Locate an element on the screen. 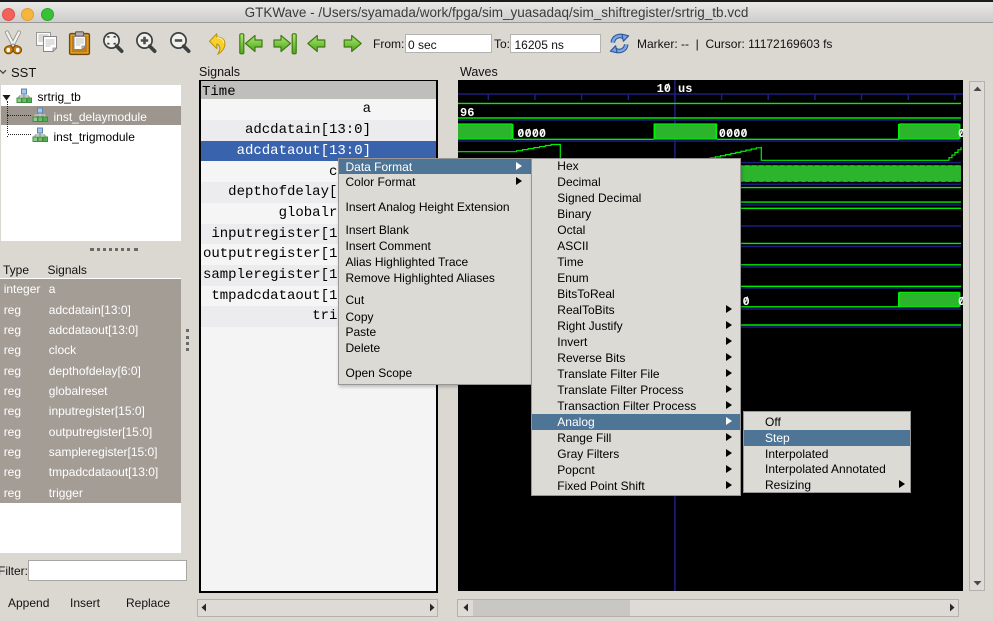  svg-text: 96 is located at coordinates (467, 113).